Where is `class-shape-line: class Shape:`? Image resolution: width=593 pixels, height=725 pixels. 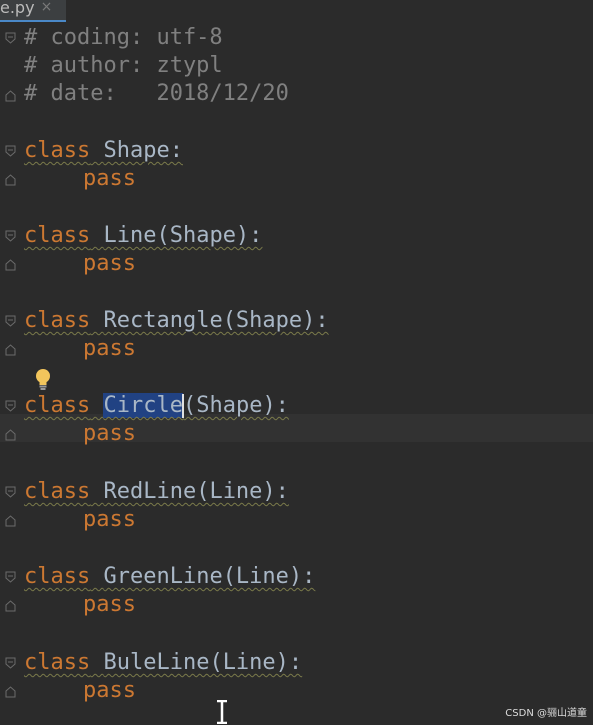 class-shape-line: class Shape: is located at coordinates (103, 150).